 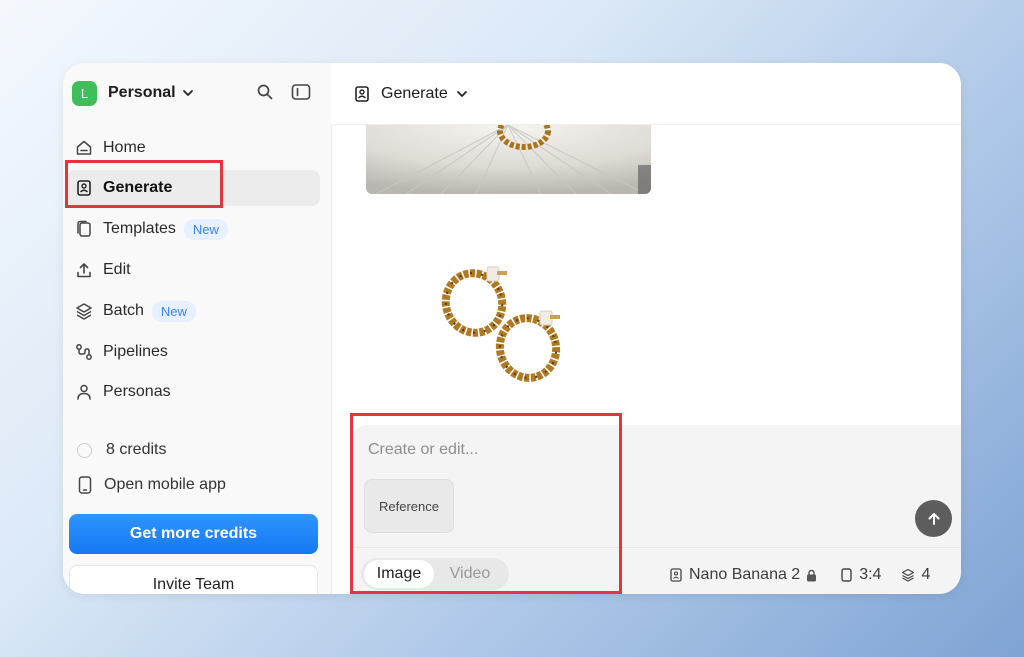 What do you see at coordinates (137, 391) in the screenshot?
I see `sidebar-item-label: Personas` at bounding box center [137, 391].